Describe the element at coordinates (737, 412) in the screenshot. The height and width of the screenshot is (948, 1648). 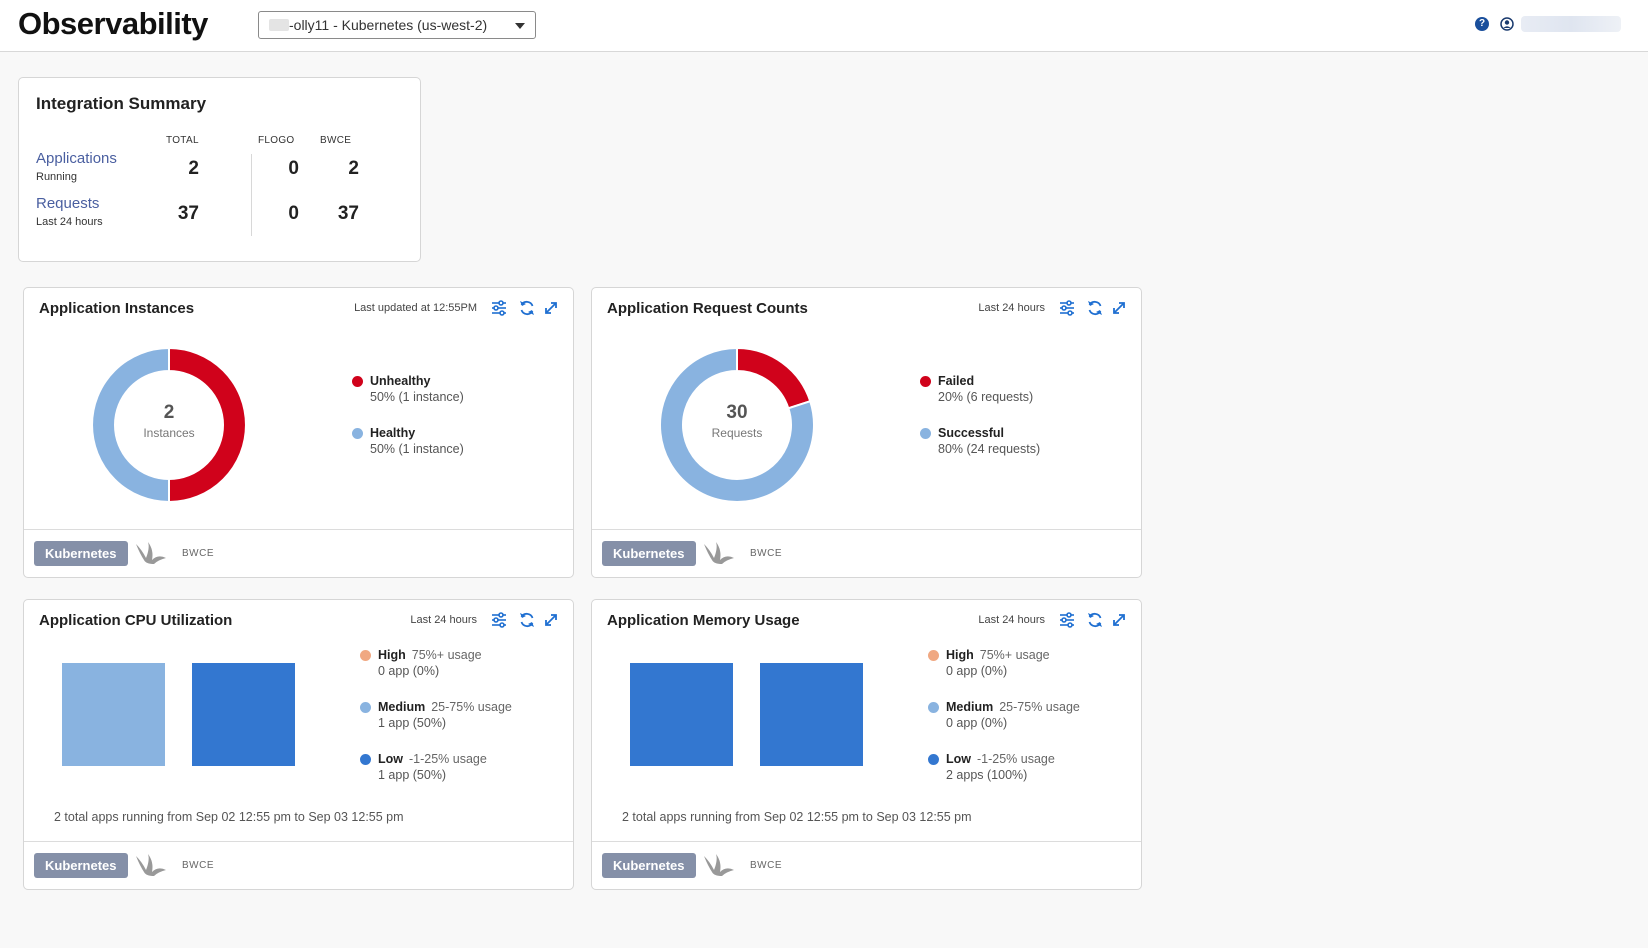
I see `requests-center-value: 30` at that location.